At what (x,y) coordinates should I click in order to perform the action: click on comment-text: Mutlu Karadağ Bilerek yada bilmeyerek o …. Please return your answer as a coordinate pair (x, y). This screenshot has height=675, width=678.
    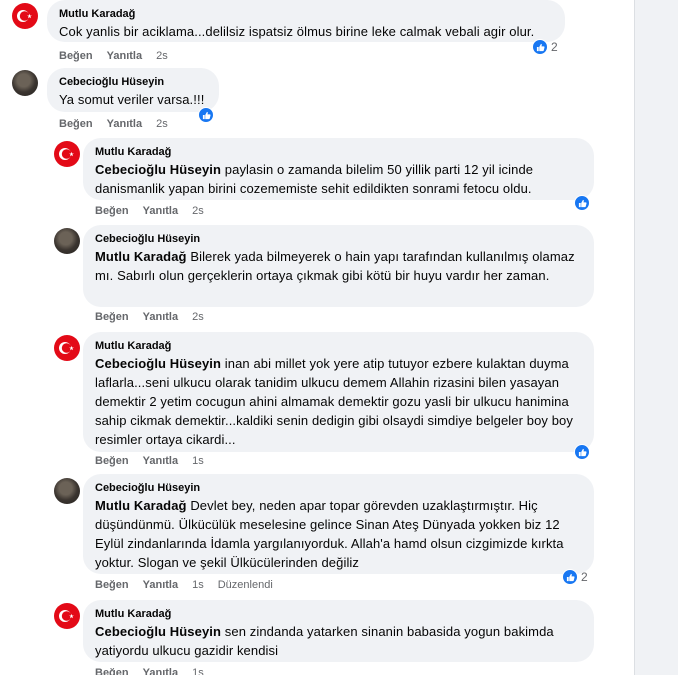
    Looking at the image, I should click on (338, 266).